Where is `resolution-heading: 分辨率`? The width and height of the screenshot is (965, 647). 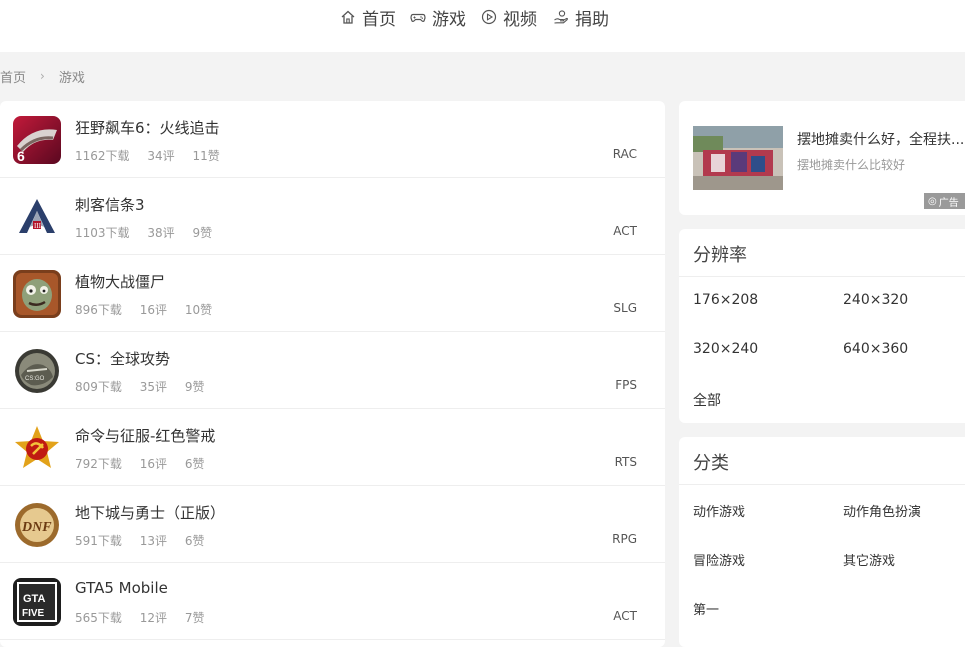
resolution-heading: 分辨率 is located at coordinates (720, 255).